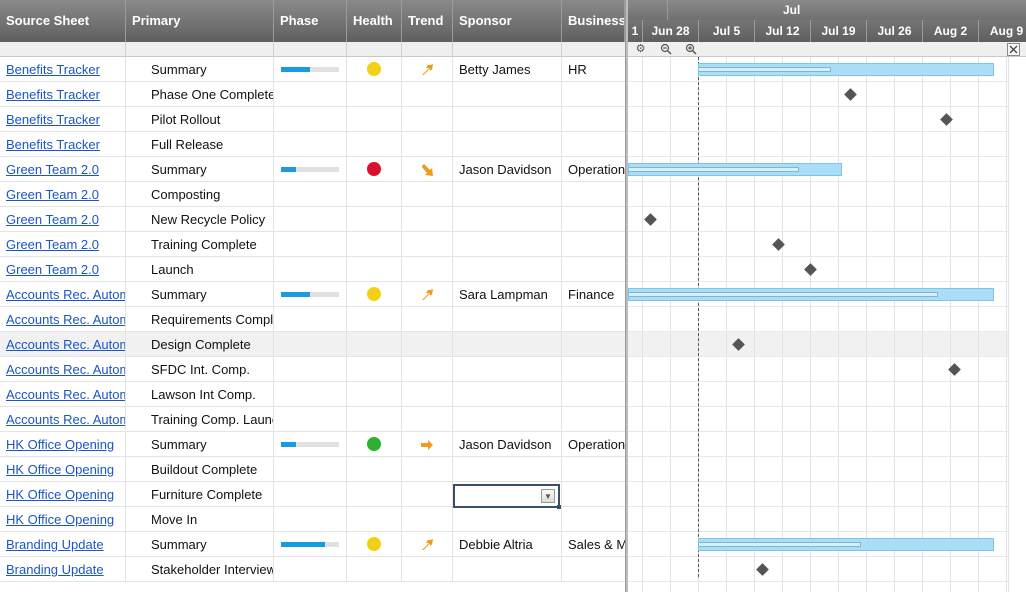  I want to click on cell-source: Accounts Rec. Automation, so click(63, 419).